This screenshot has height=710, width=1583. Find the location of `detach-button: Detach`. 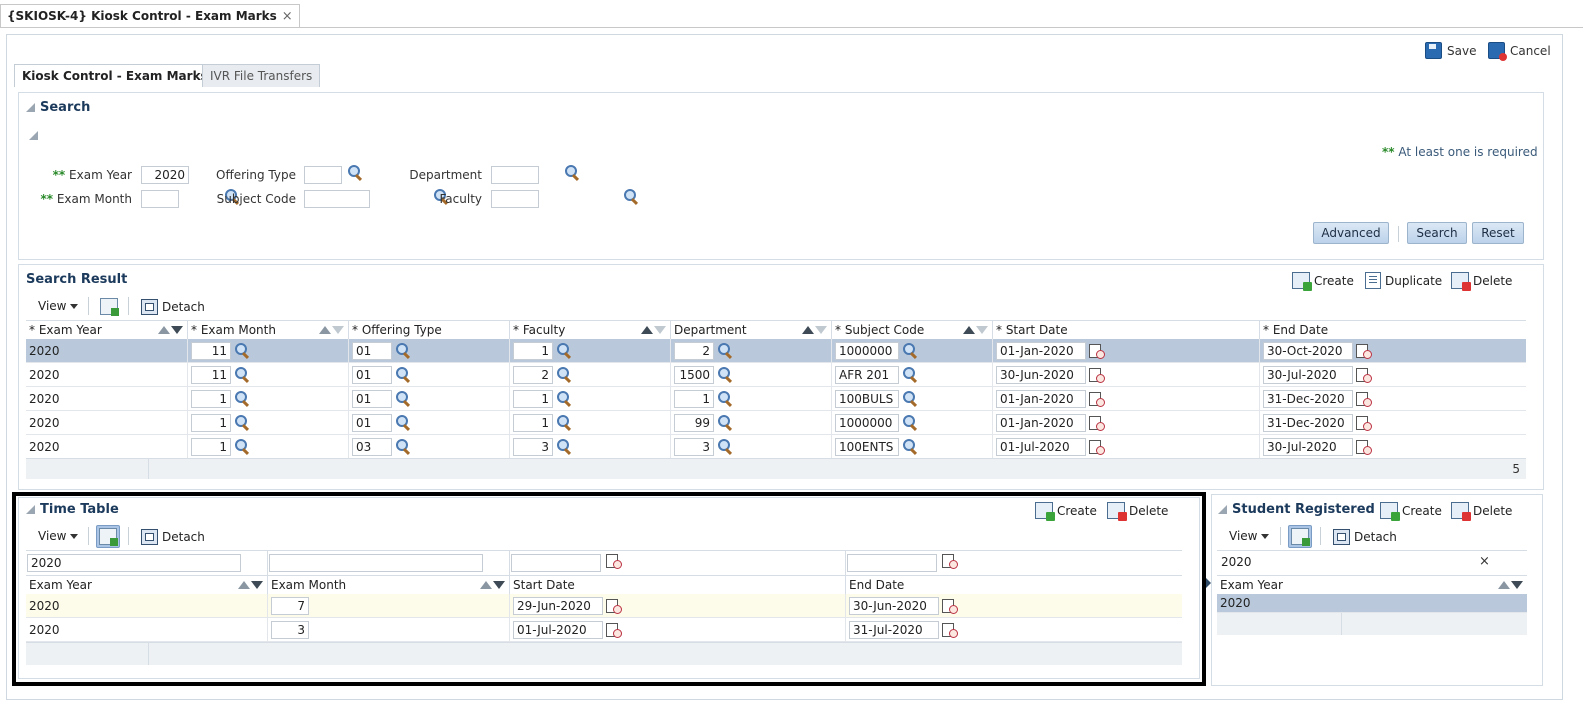

detach-button: Detach is located at coordinates (173, 307).